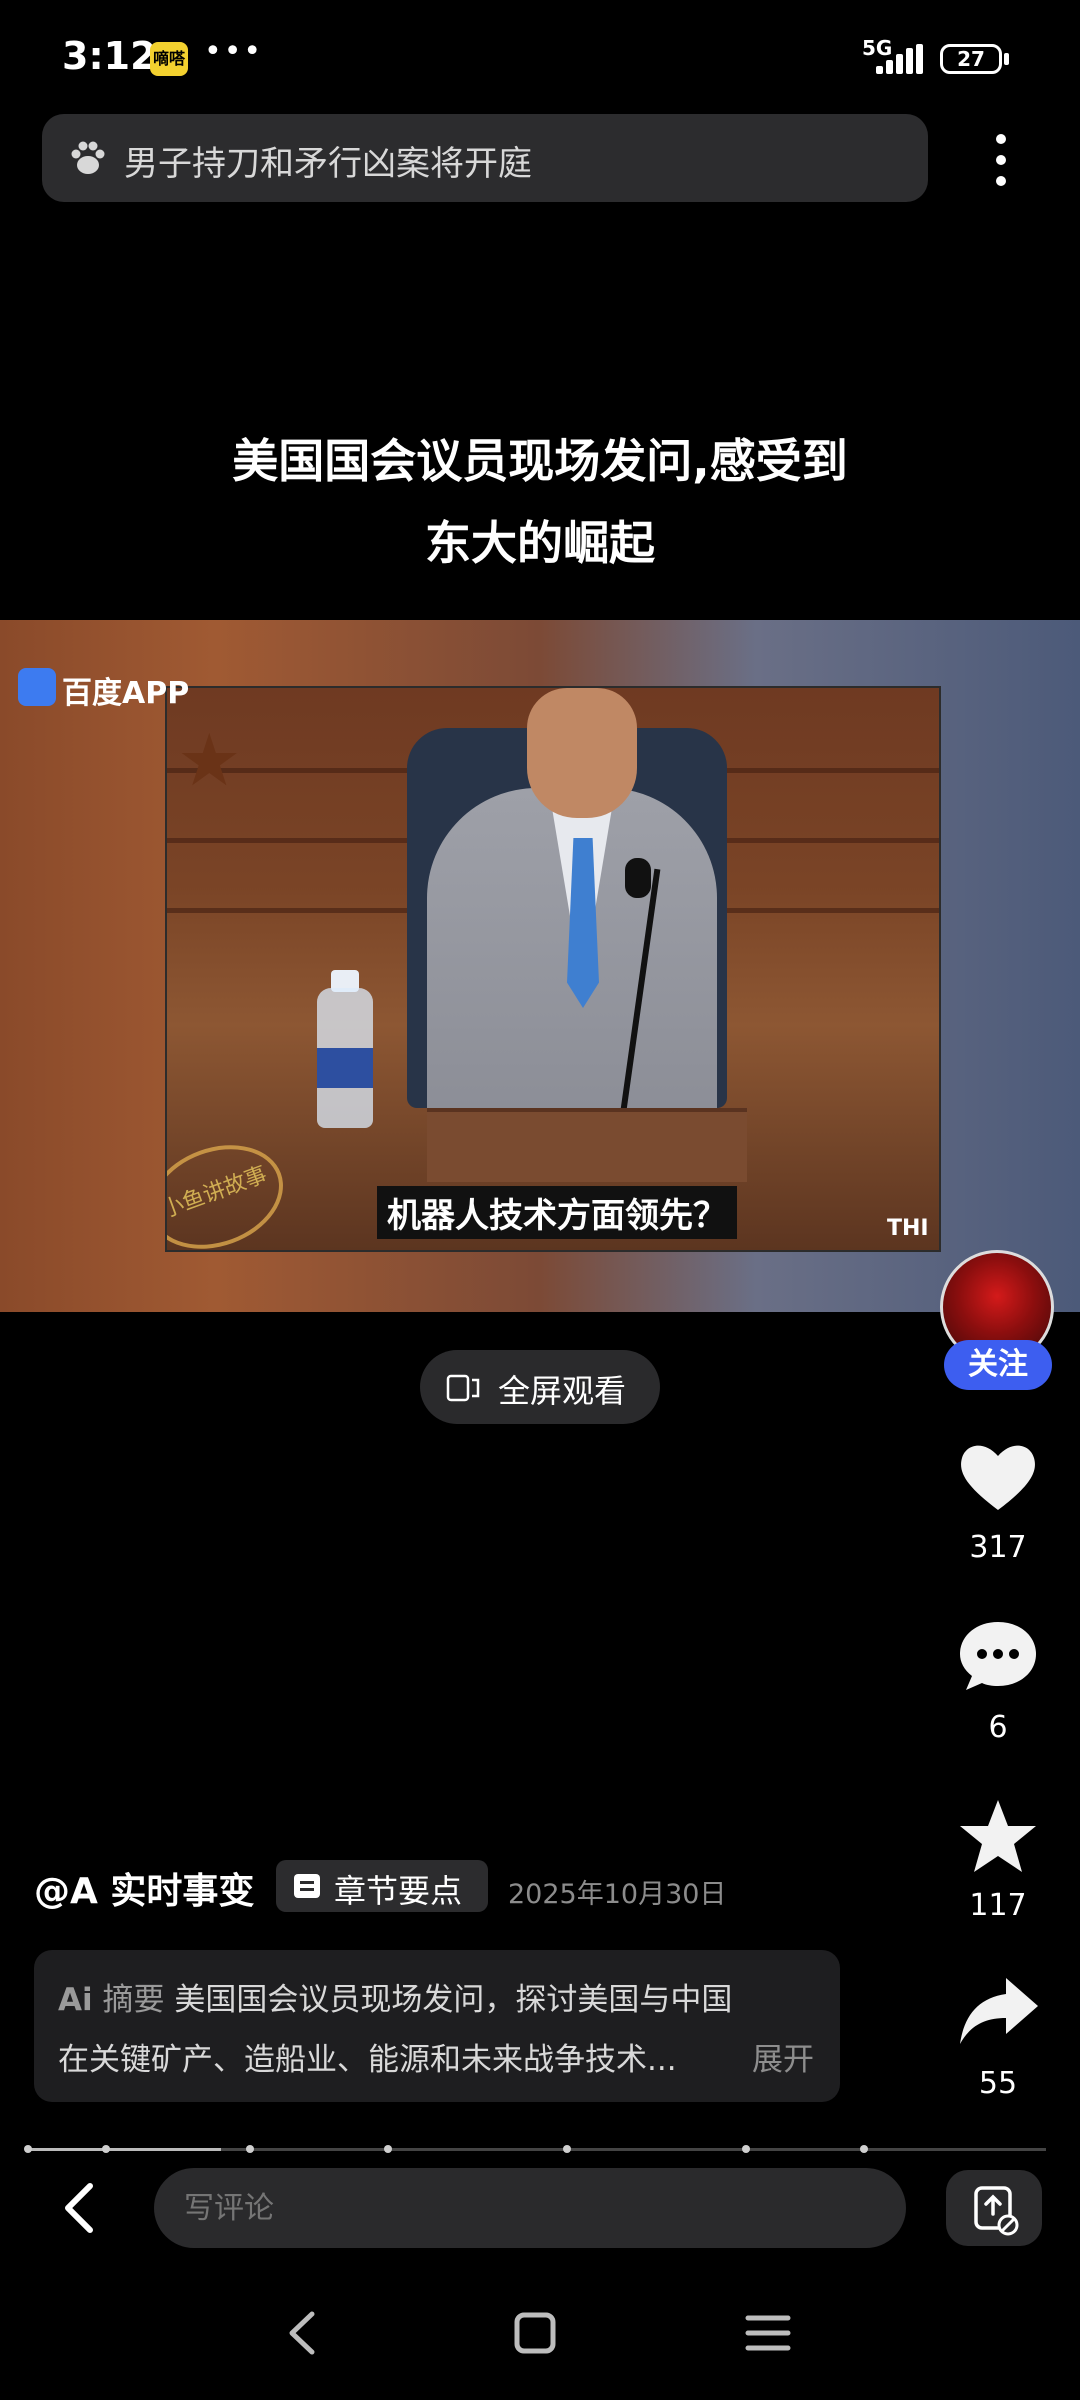 This screenshot has height=2400, width=1080. What do you see at coordinates (998, 1365) in the screenshot?
I see `follow-button: 关注` at bounding box center [998, 1365].